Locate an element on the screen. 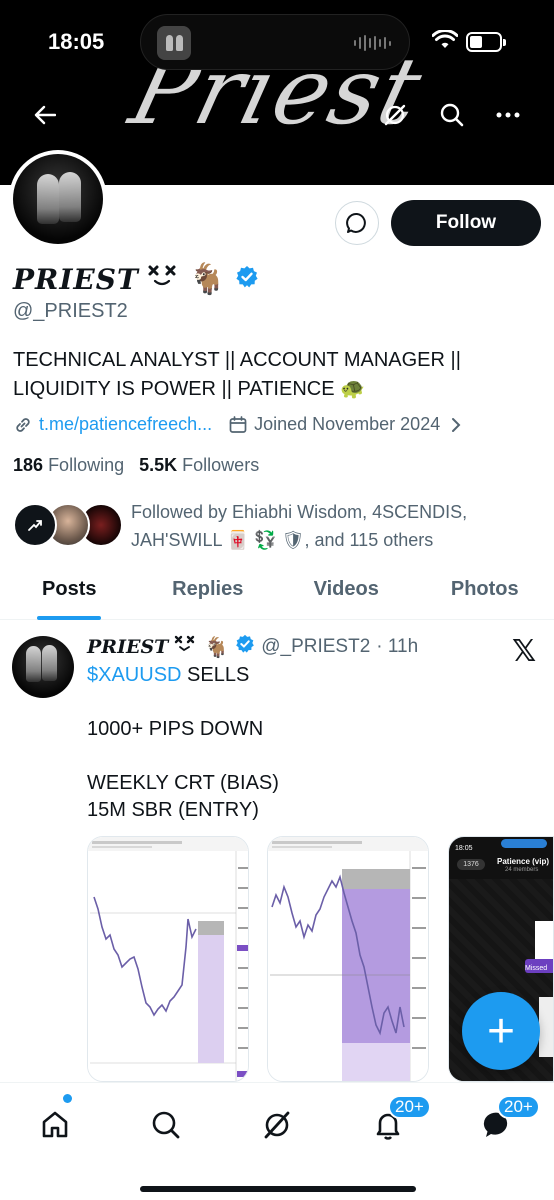  grok-button is located at coordinates (395, 115).